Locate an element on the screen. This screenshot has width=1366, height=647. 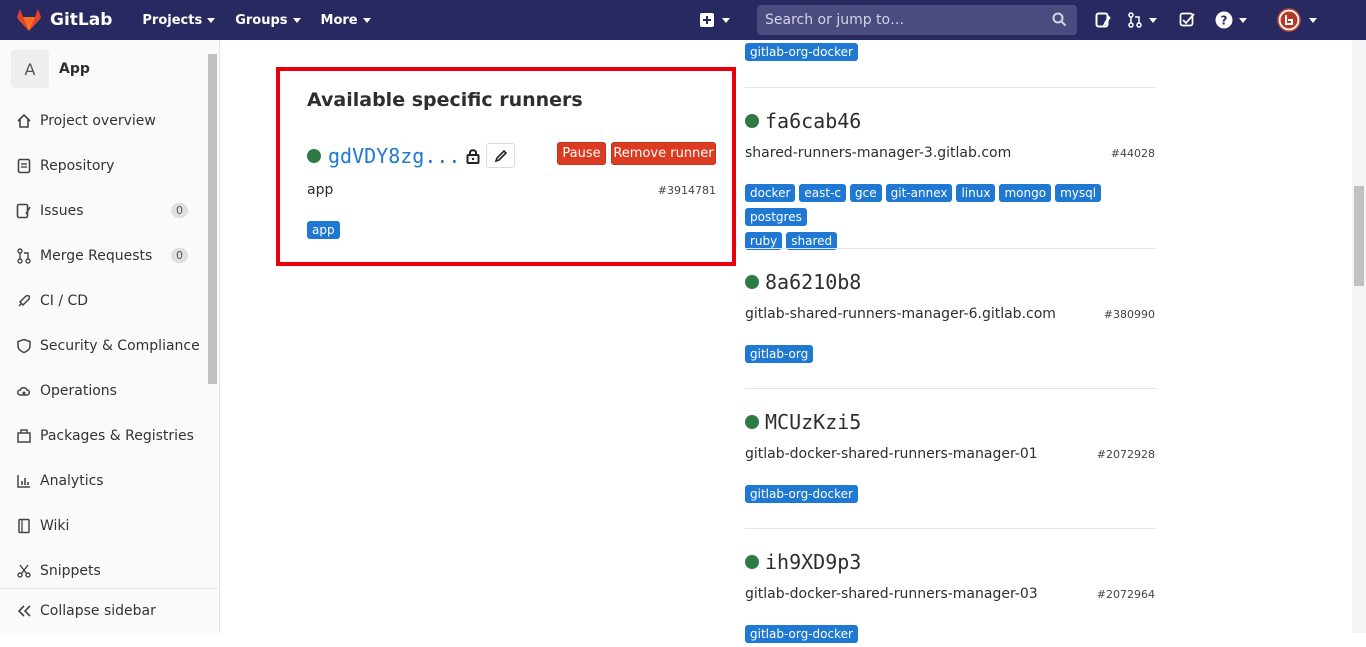
shared-runner-id: #44028 is located at coordinates (1132, 153).